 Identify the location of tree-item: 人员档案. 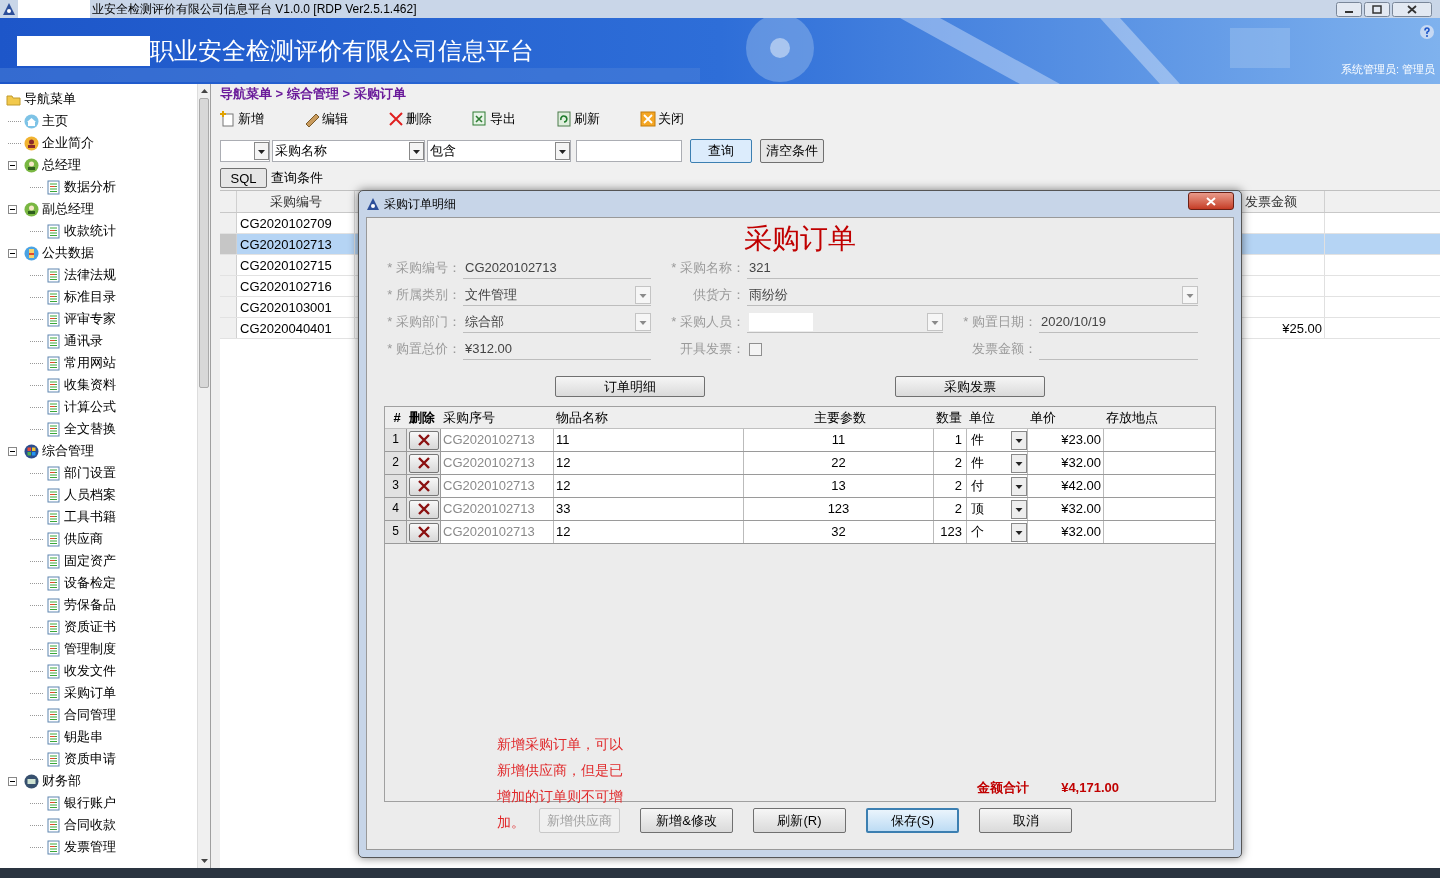
(90, 495).